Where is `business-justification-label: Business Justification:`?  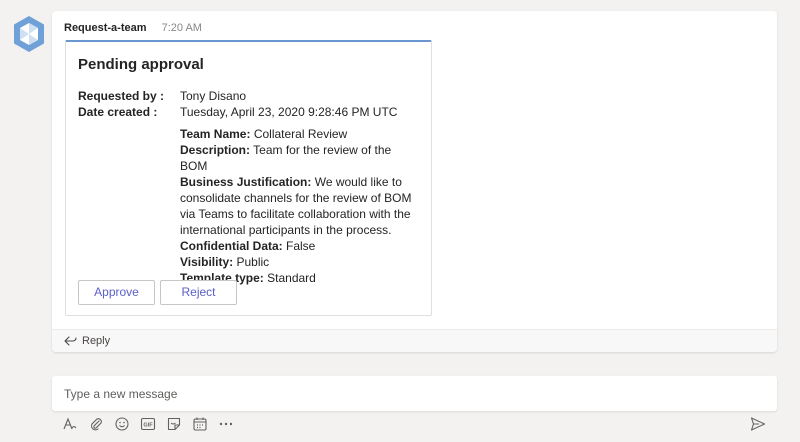
business-justification-label: Business Justification: is located at coordinates (246, 182).